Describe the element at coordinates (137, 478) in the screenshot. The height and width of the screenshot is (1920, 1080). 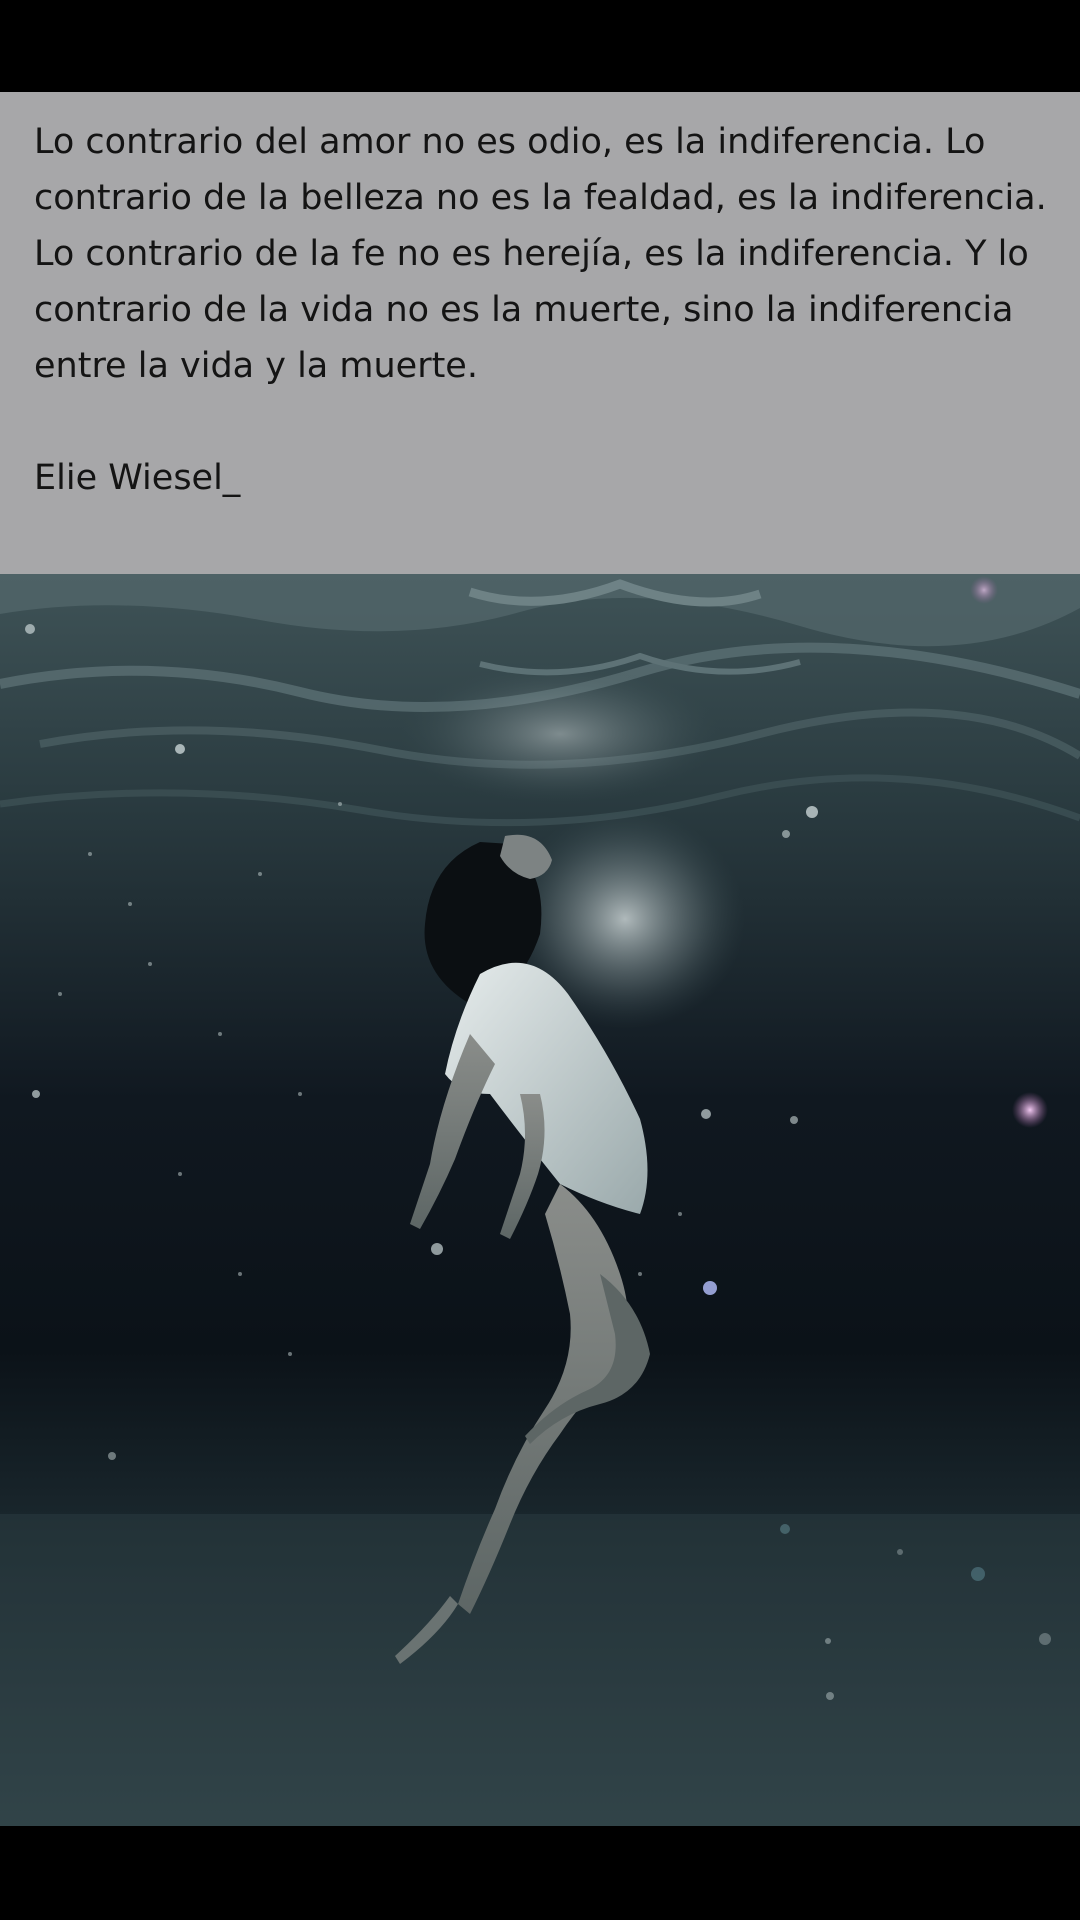
I see `quote-author: Elie Wiesel_` at that location.